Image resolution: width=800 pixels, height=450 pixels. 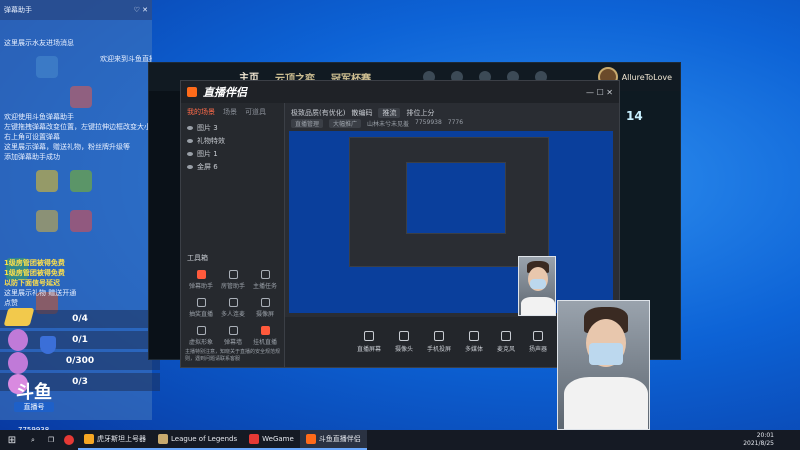 What do you see at coordinates (201, 308) in the screenshot?
I see `tool-lottery: 抽奖直播` at bounding box center [201, 308].